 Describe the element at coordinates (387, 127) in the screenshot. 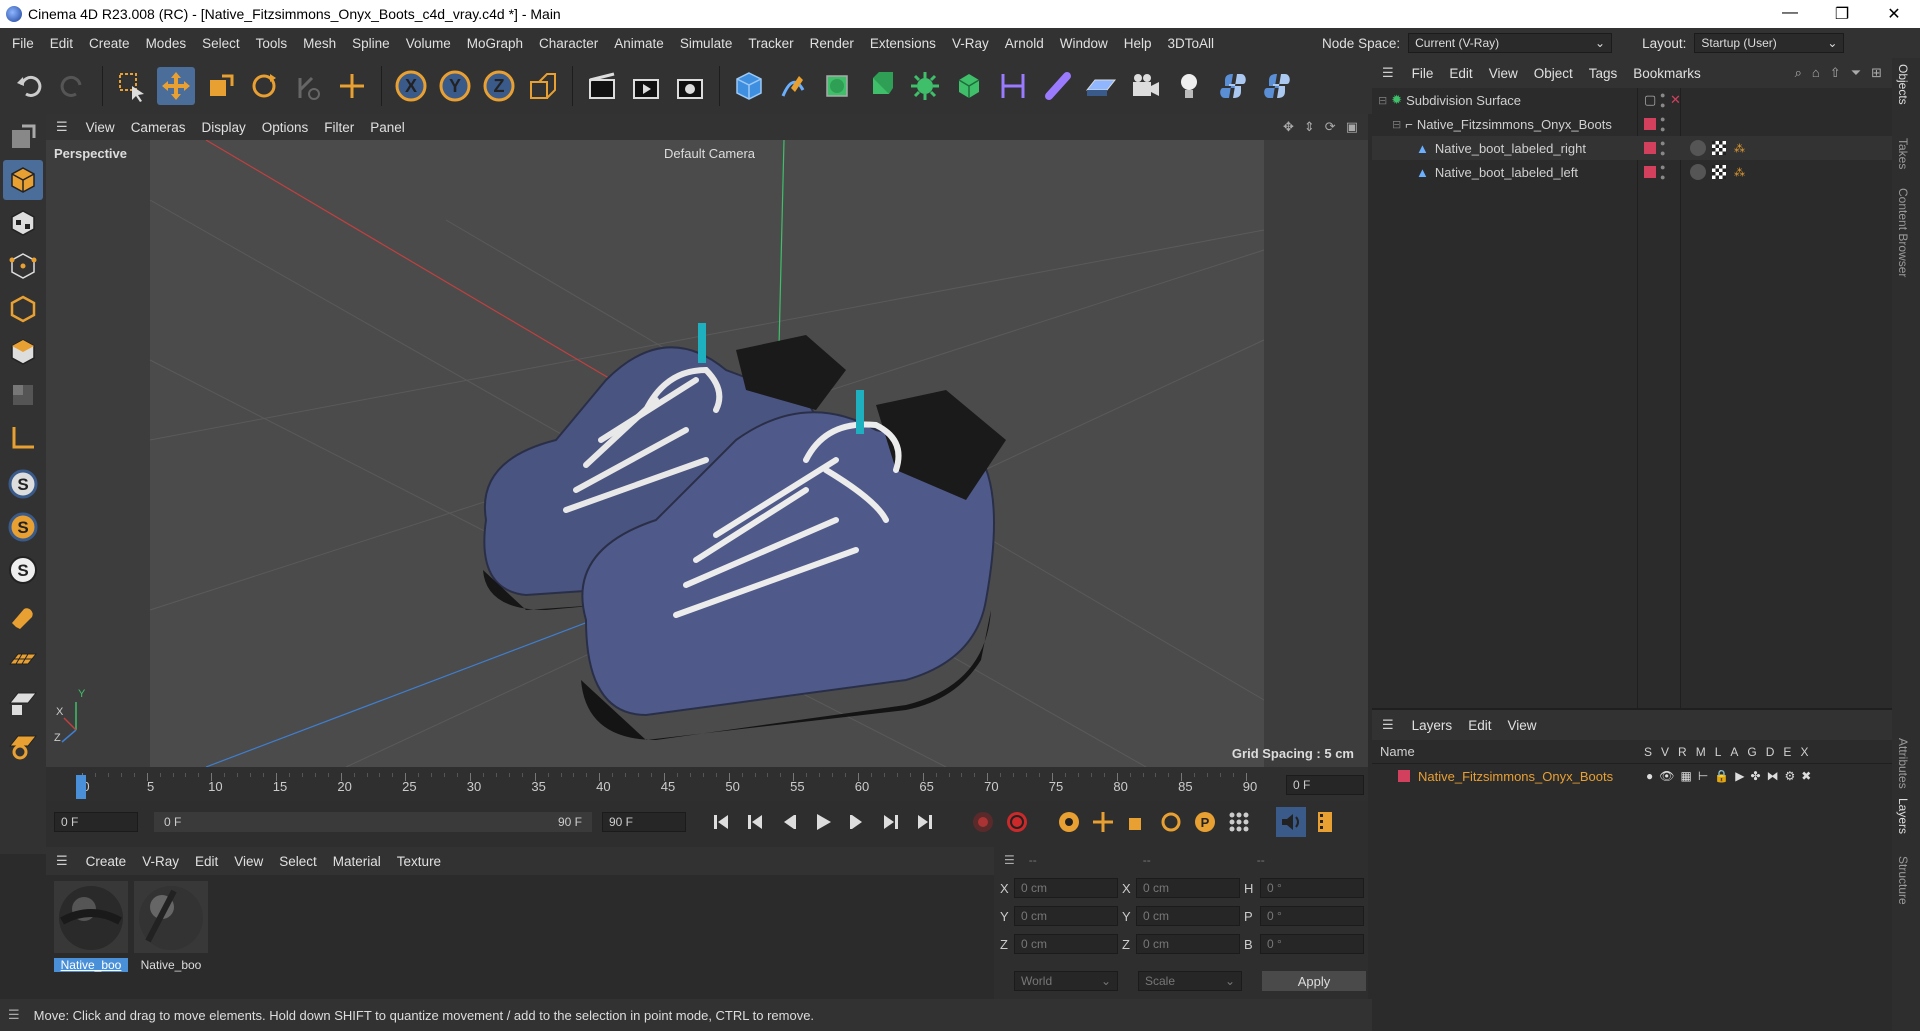

I see `viewport-menu-panel: Panel` at that location.